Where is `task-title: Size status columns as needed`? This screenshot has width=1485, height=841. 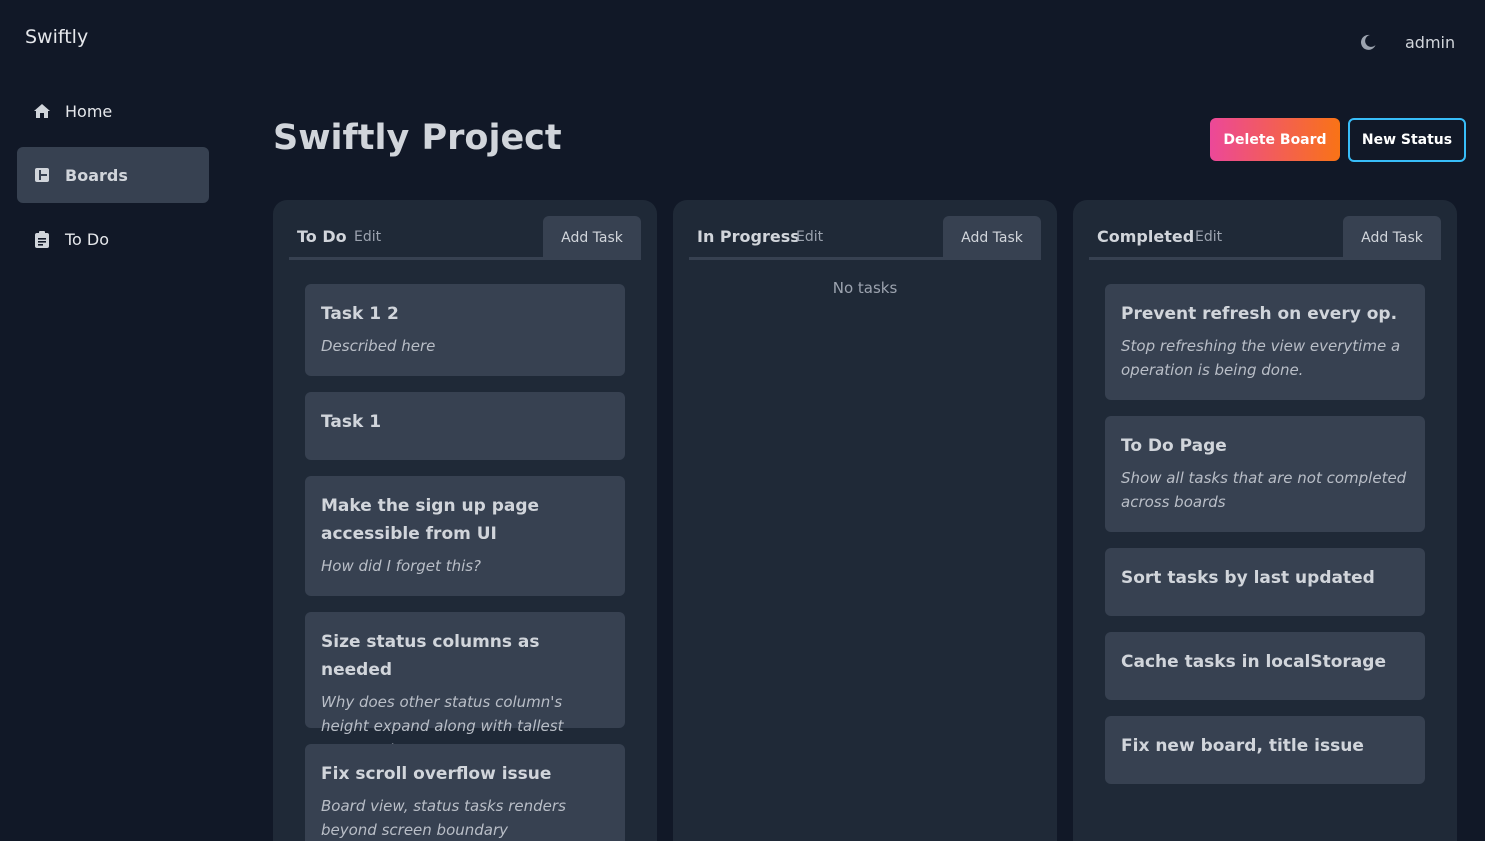 task-title: Size status columns as needed is located at coordinates (430, 656).